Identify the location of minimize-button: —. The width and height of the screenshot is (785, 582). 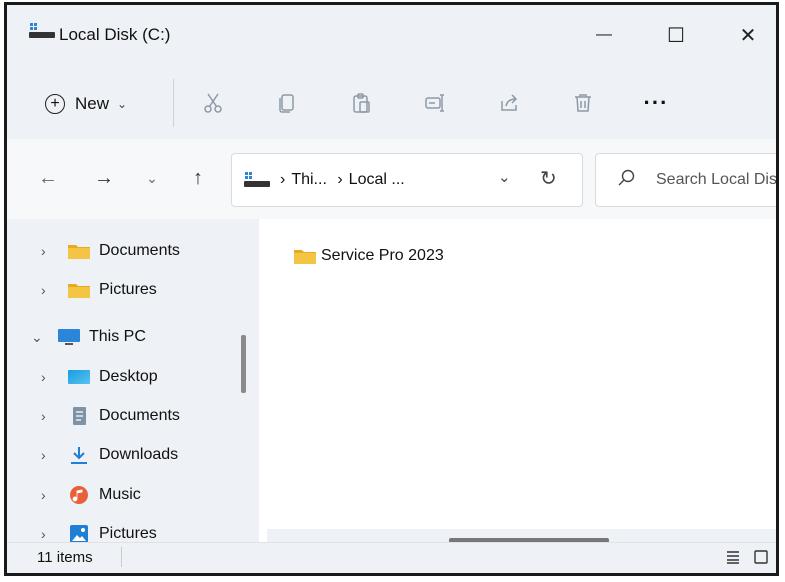
(604, 35).